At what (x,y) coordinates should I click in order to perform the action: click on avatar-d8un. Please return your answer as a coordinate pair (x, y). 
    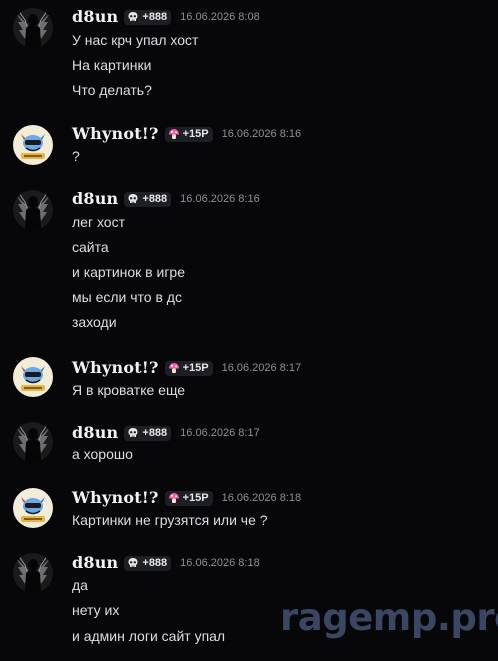
    Looking at the image, I should click on (33, 573).